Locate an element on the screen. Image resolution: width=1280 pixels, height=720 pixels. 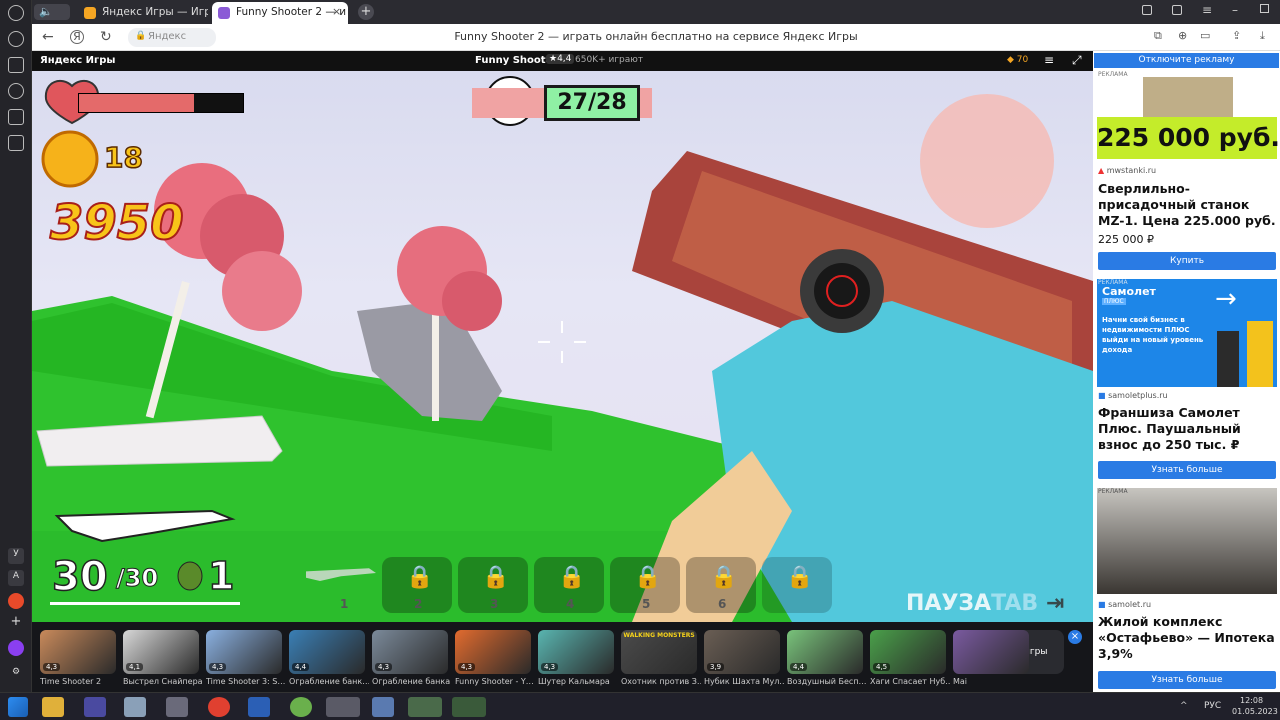
back-icon: ← is located at coordinates (48, 37).